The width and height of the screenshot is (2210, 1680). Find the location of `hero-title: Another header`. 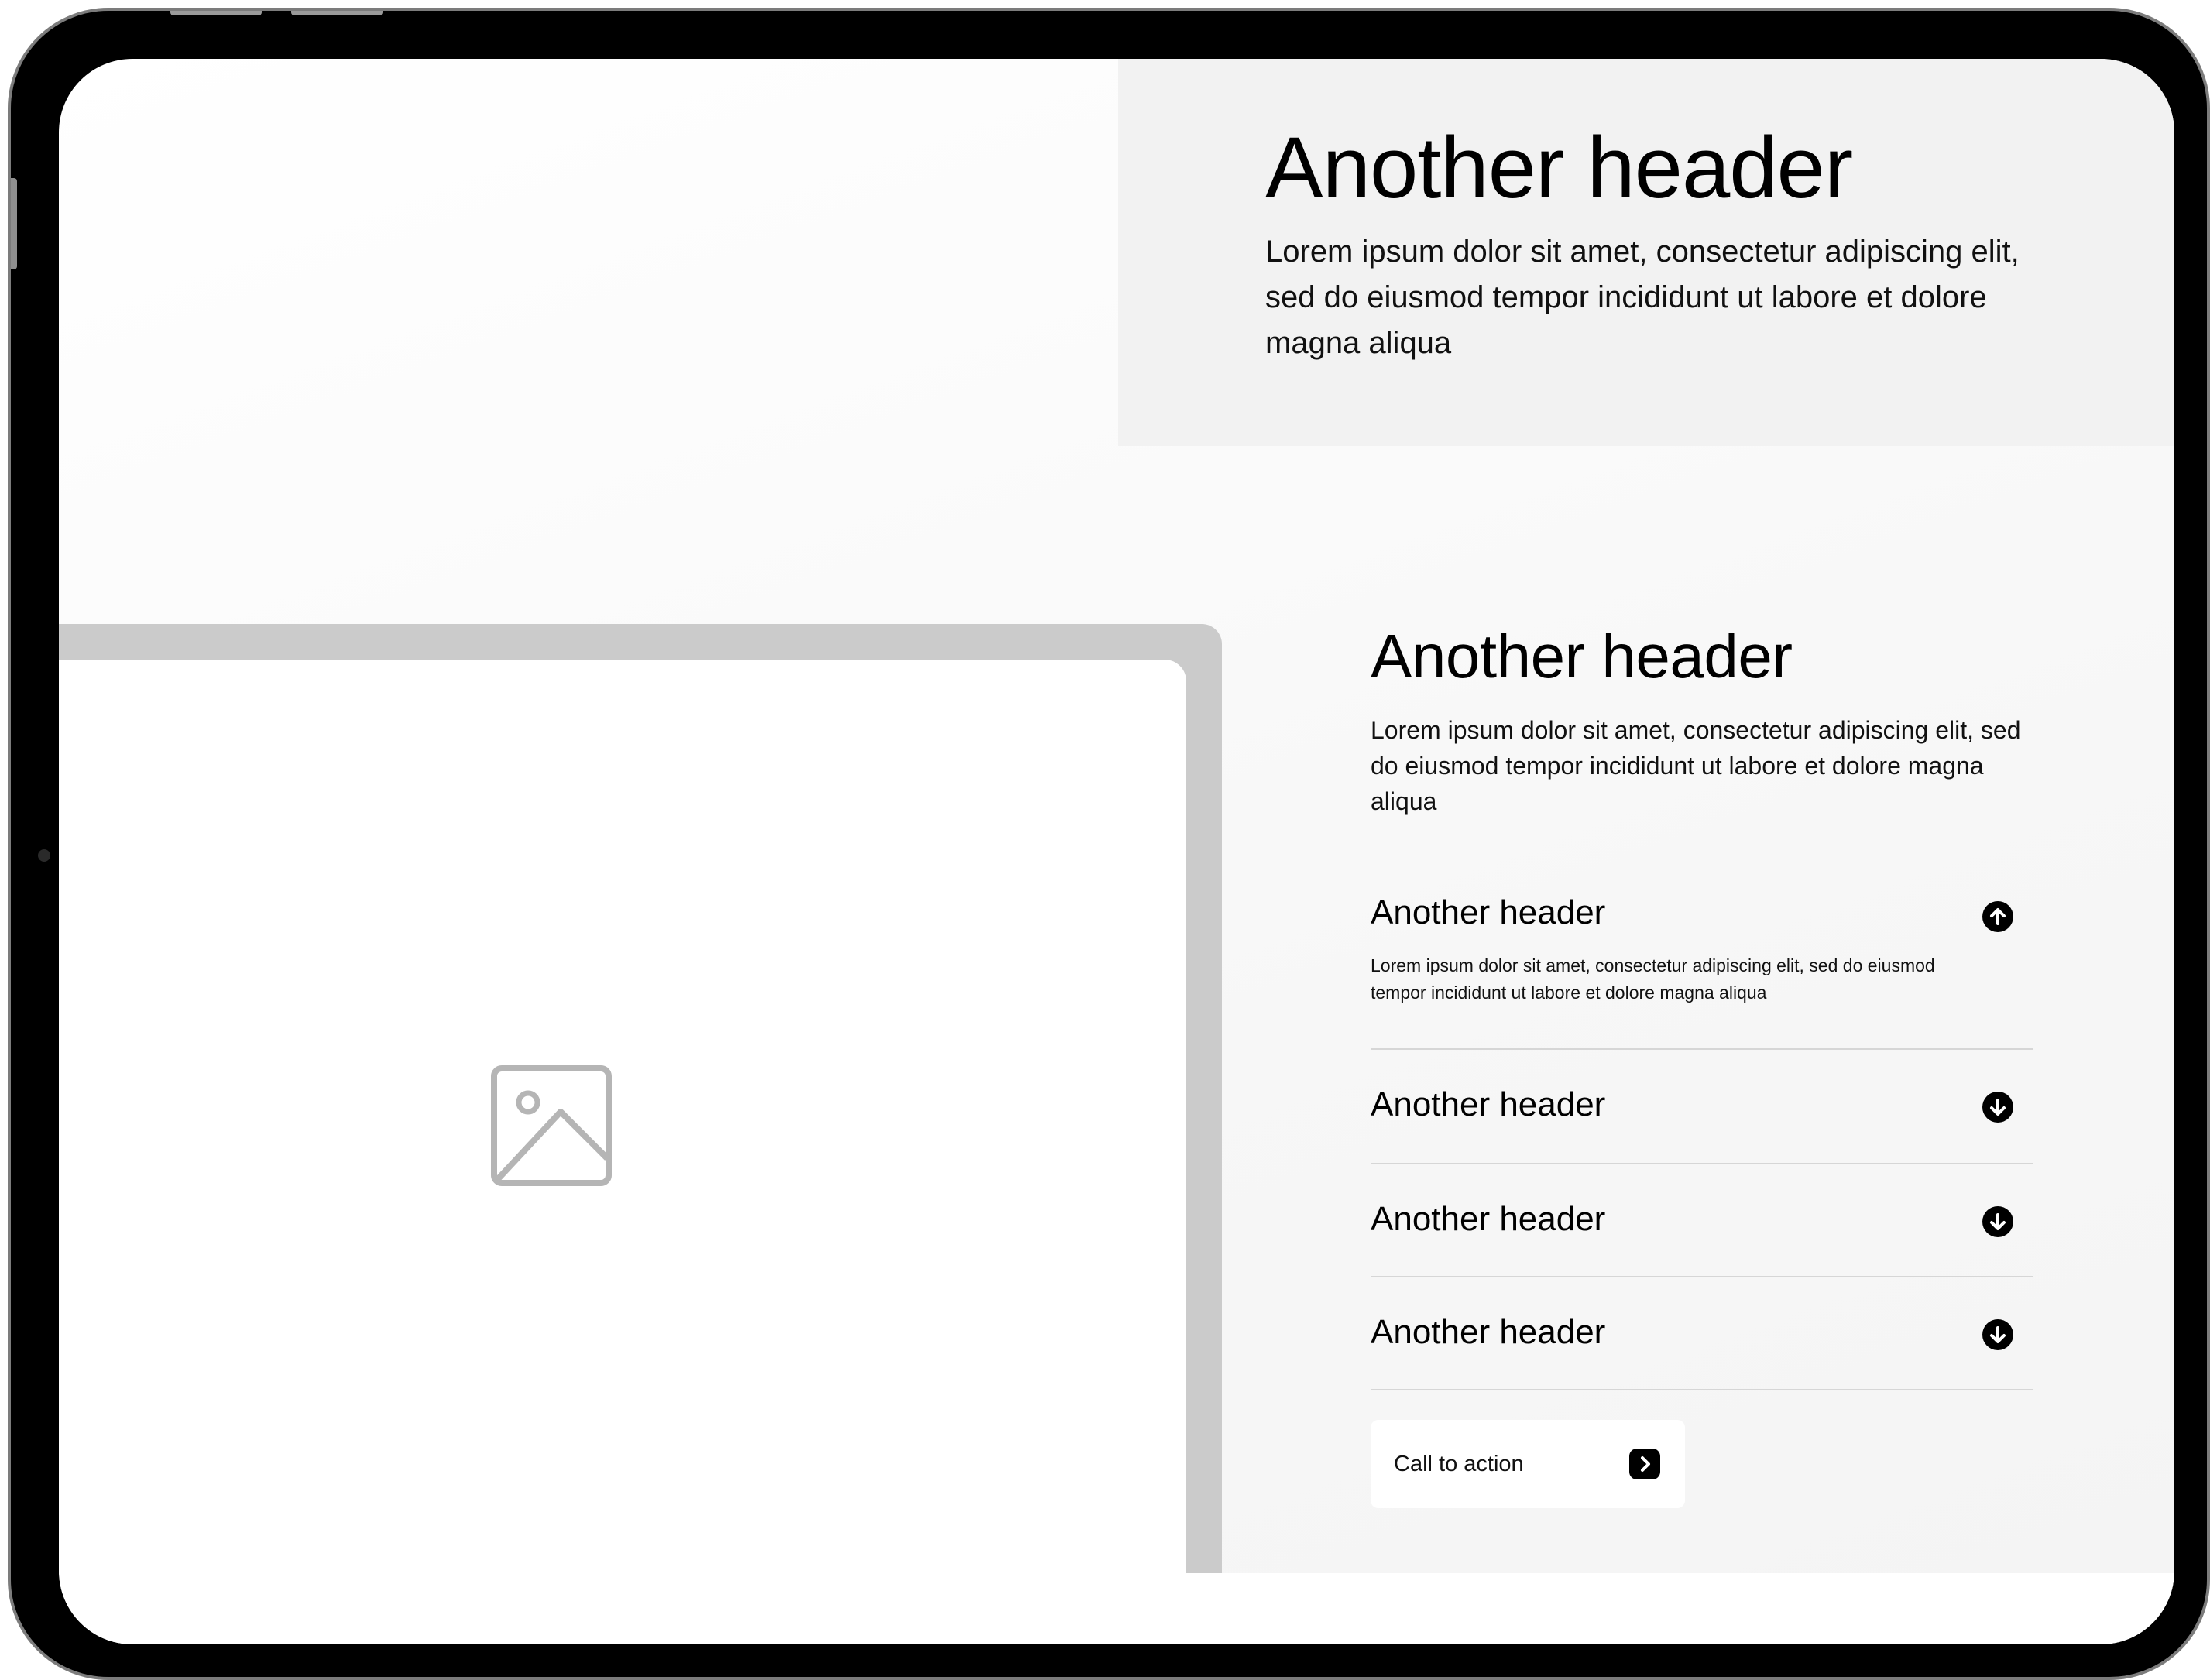

hero-title: Another header is located at coordinates (1559, 167).